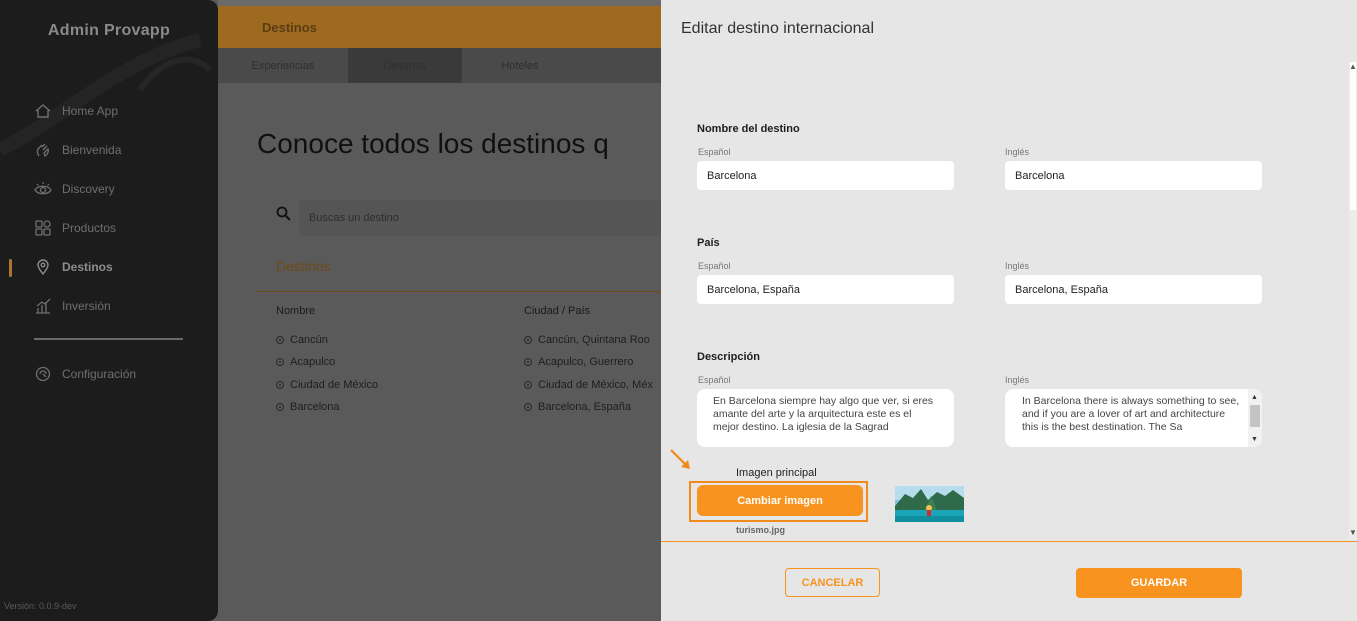 The width and height of the screenshot is (1357, 621). I want to click on table-row-name: Acapulco, so click(305, 362).